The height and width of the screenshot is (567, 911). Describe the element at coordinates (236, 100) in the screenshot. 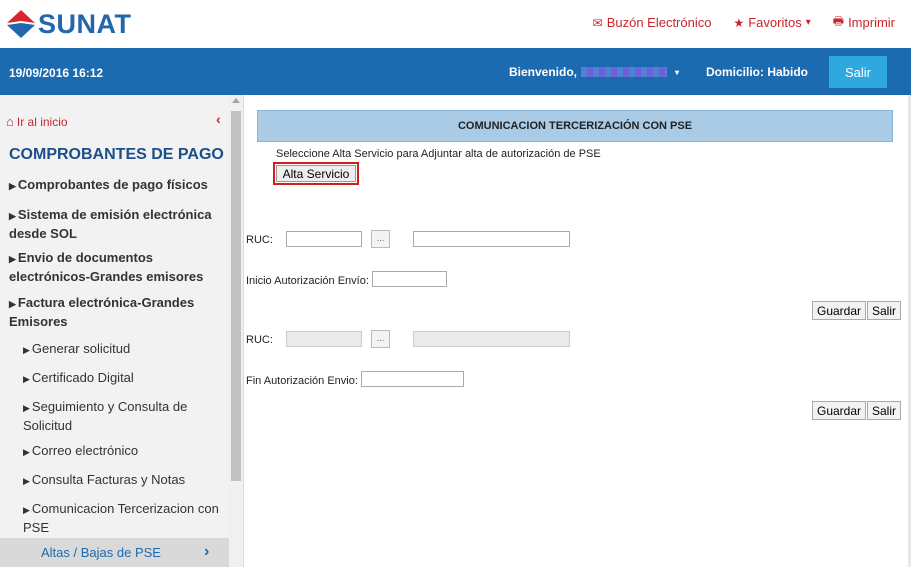

I see `scroll-up-arrow` at that location.